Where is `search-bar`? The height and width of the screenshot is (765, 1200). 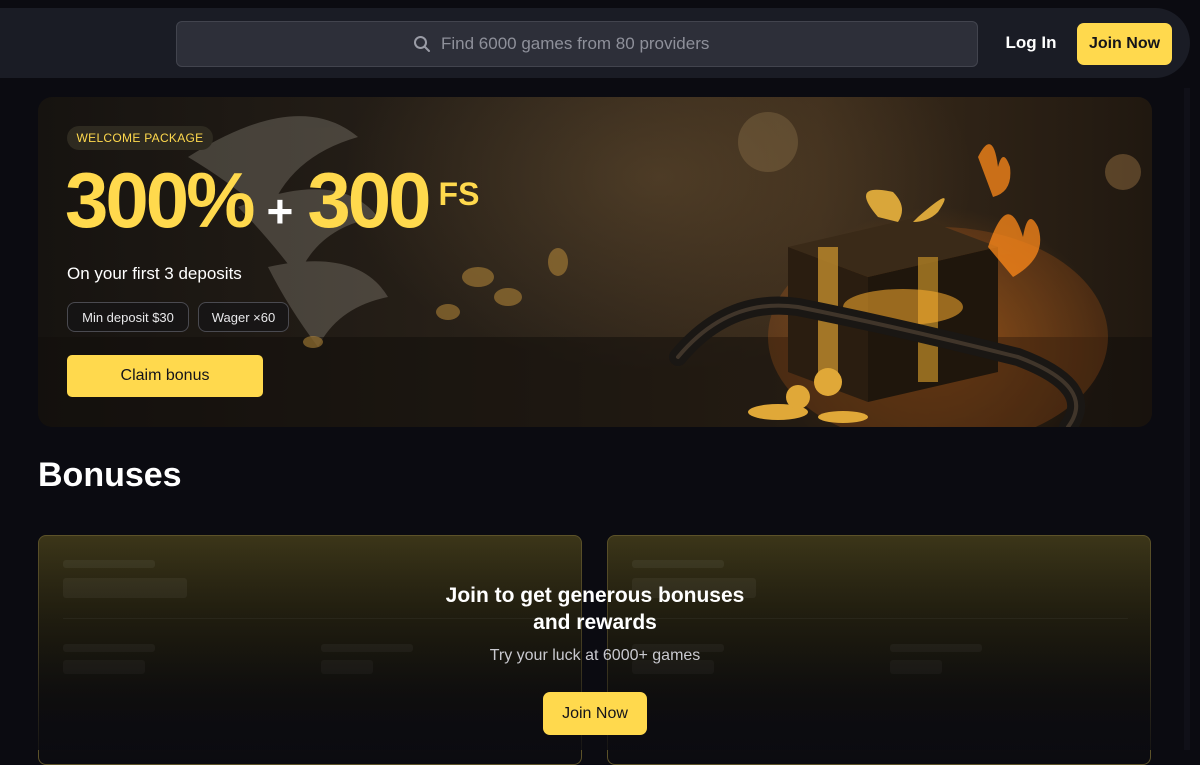
search-bar is located at coordinates (577, 44).